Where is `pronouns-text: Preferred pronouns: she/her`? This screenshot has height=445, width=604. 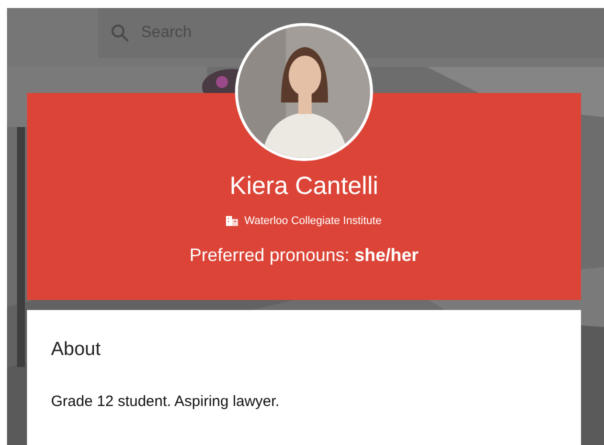 pronouns-text: Preferred pronouns: she/her is located at coordinates (304, 256).